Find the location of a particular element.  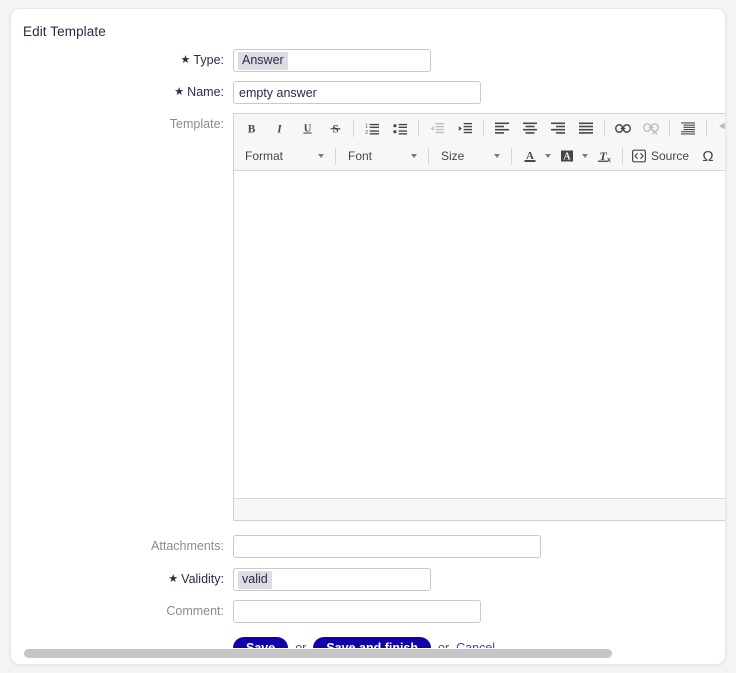

align-justify-icon is located at coordinates (586, 128).